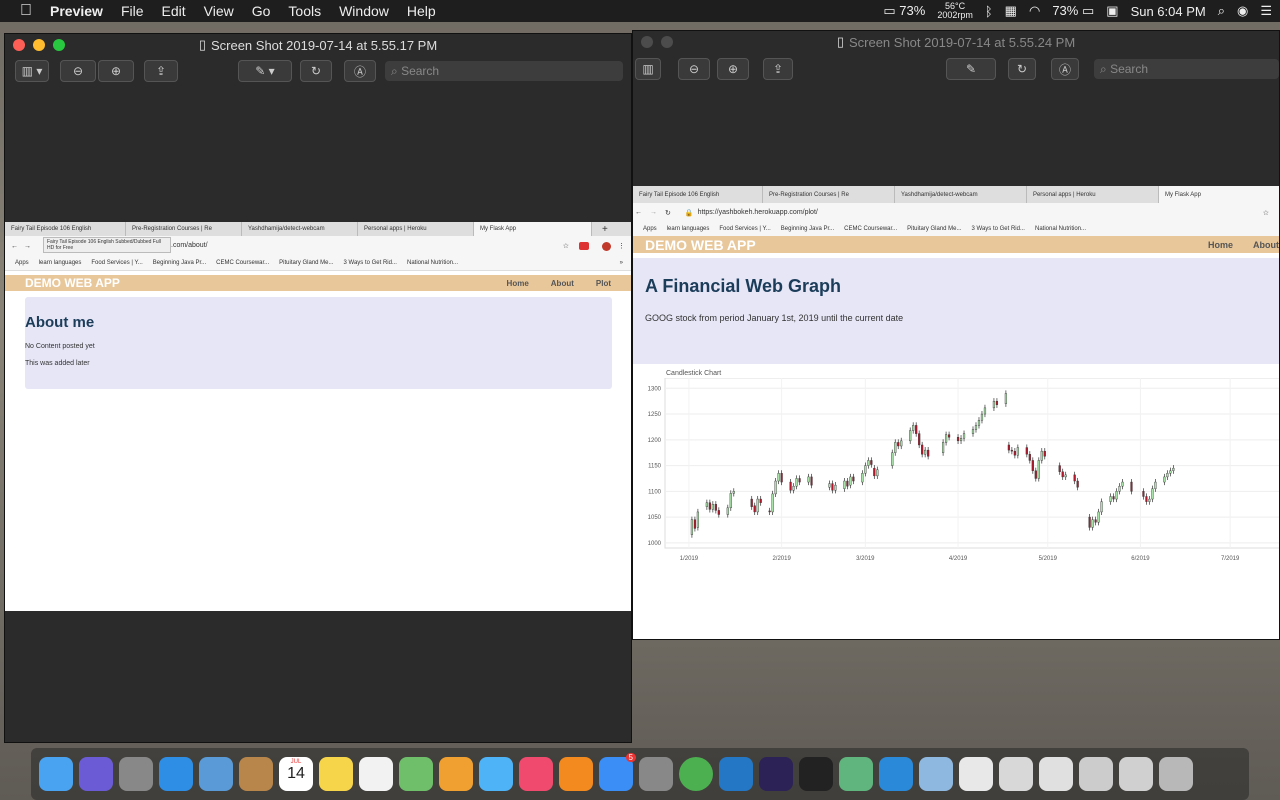 The width and height of the screenshot is (1280, 800). I want to click on zoom-out-button: ⊖, so click(78, 71).